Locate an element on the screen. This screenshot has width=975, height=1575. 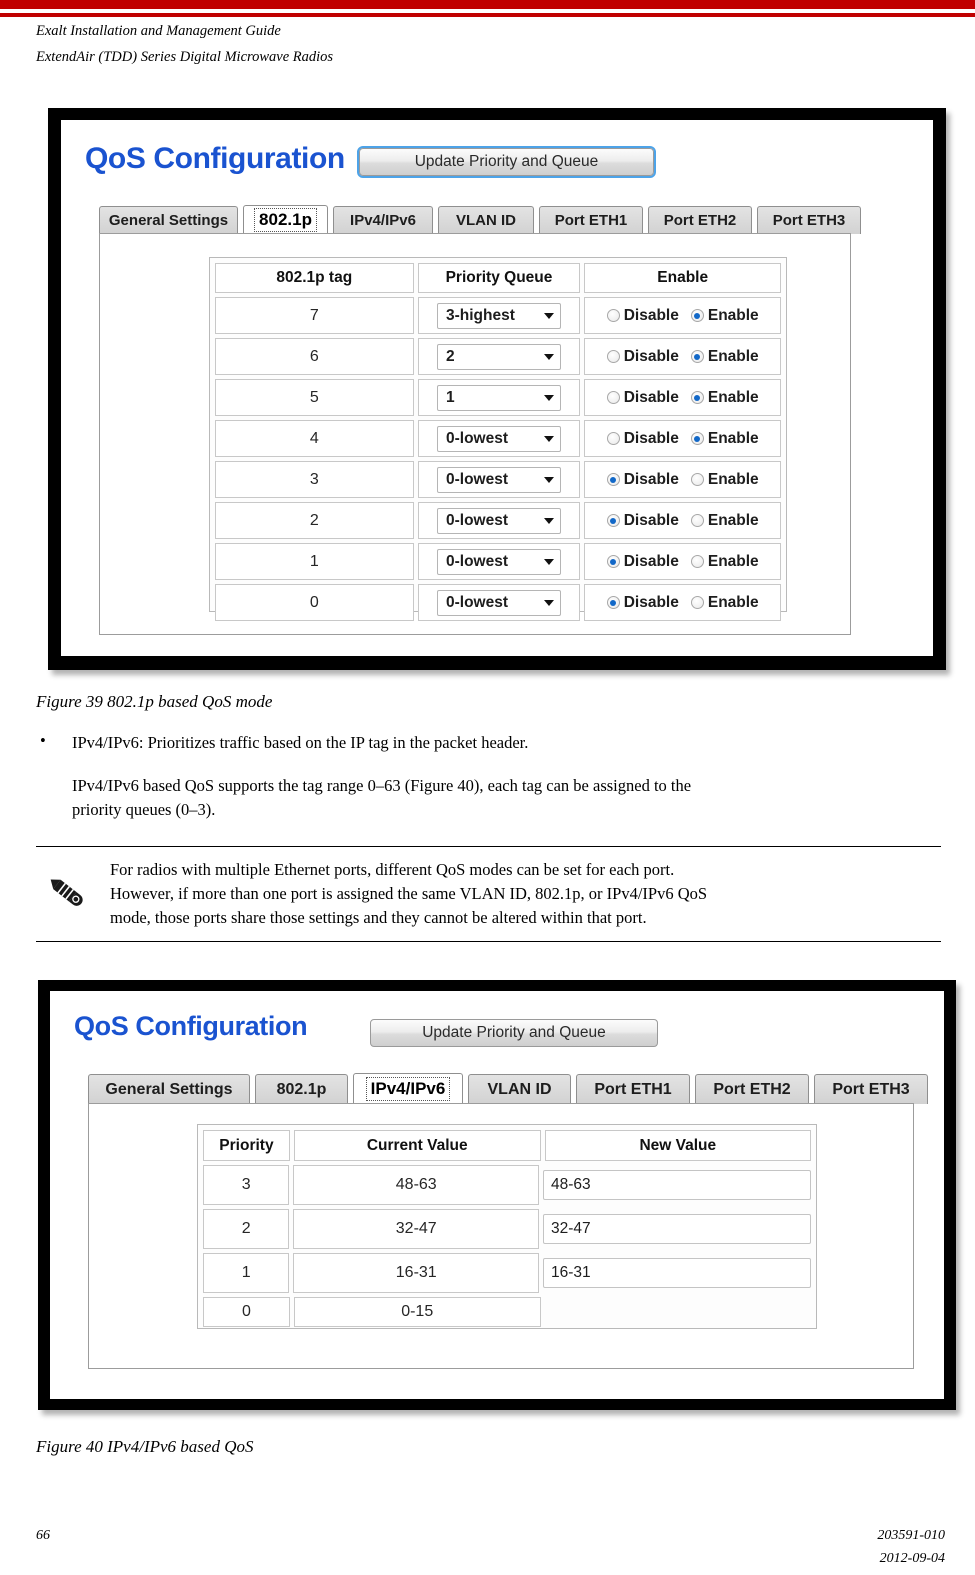
qos-title: QoS Configuration is located at coordinates (215, 158).